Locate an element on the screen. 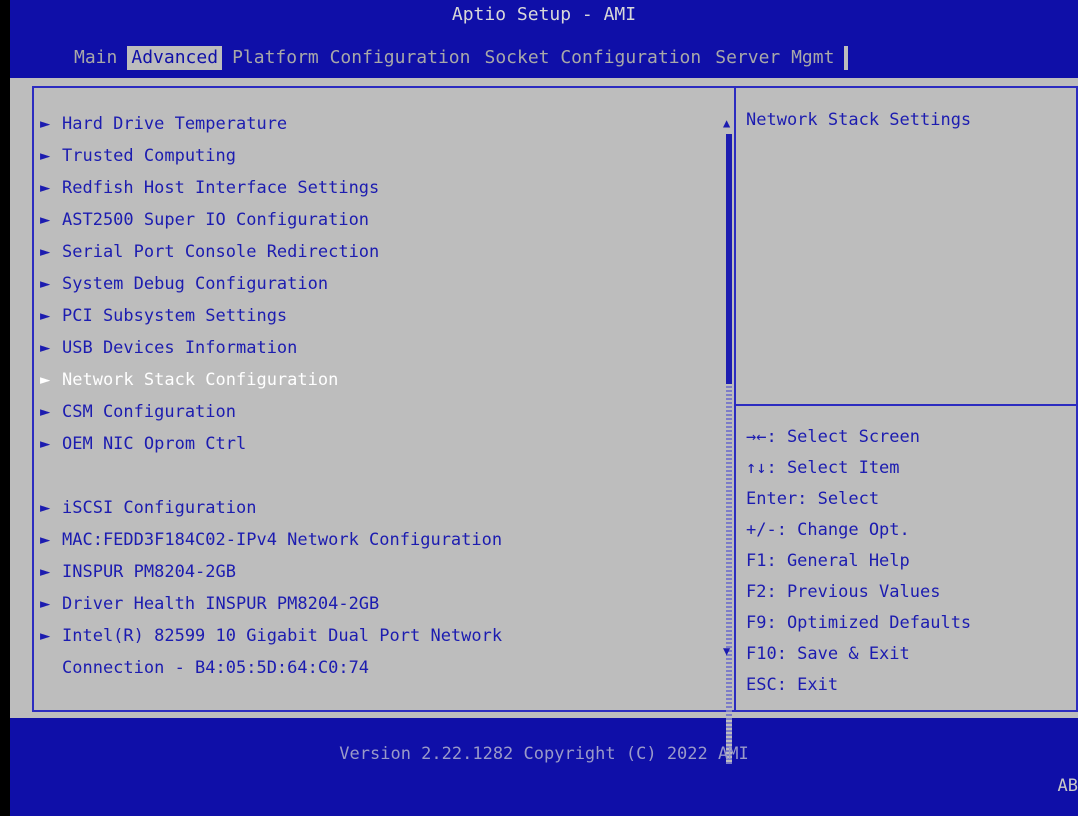  vertical-divider is located at coordinates (735, 399).